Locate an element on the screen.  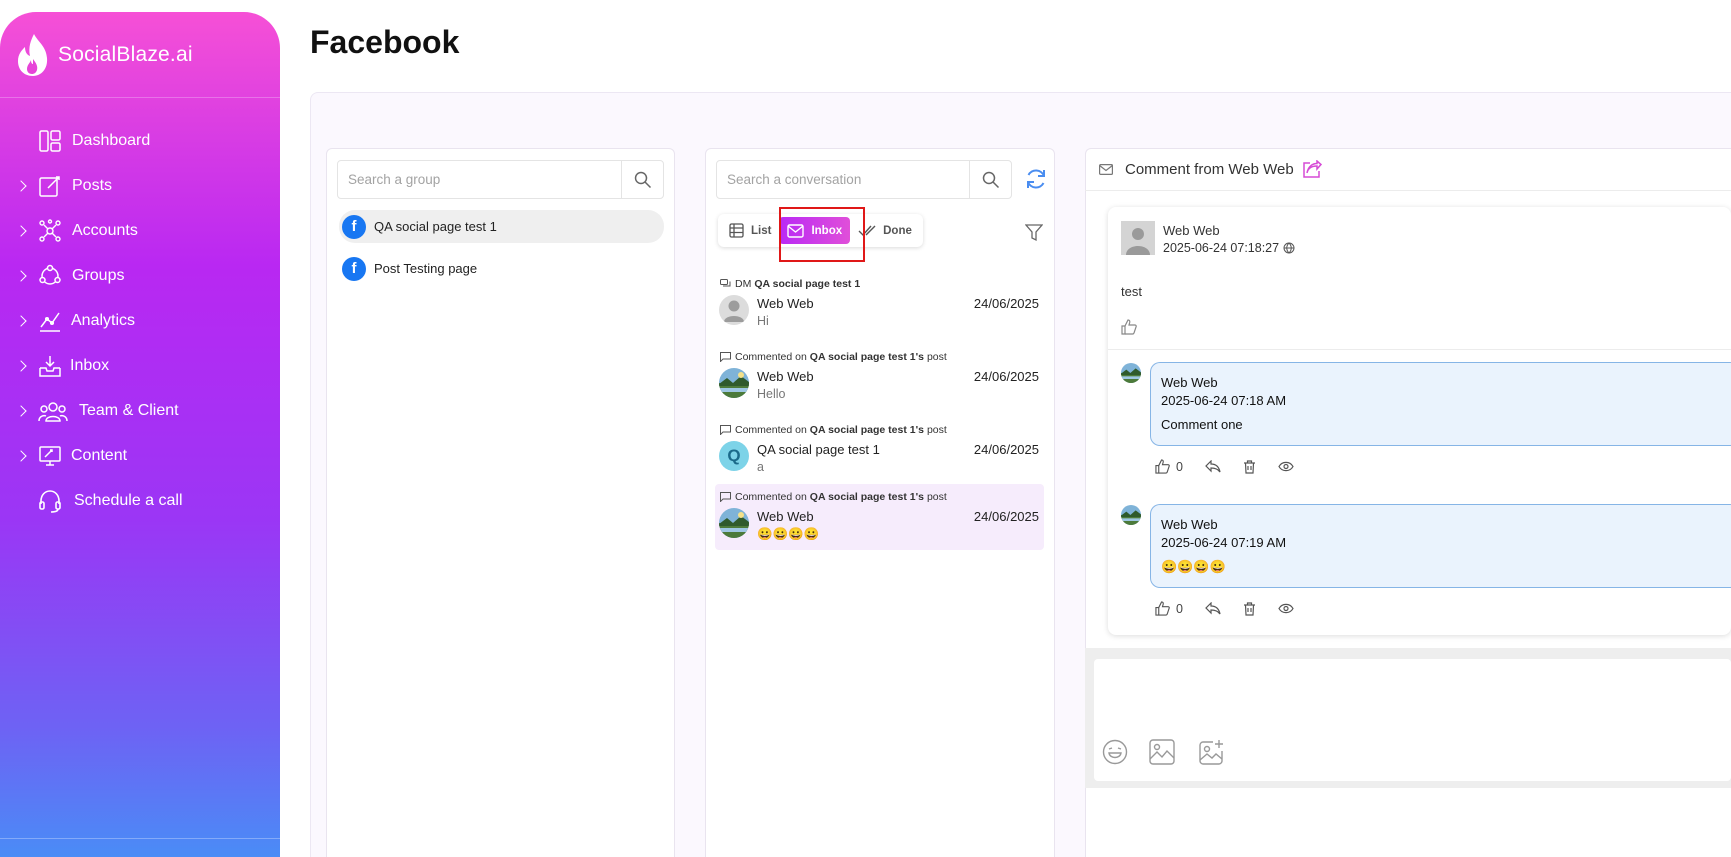
tab-label: Inbox is located at coordinates (827, 230).